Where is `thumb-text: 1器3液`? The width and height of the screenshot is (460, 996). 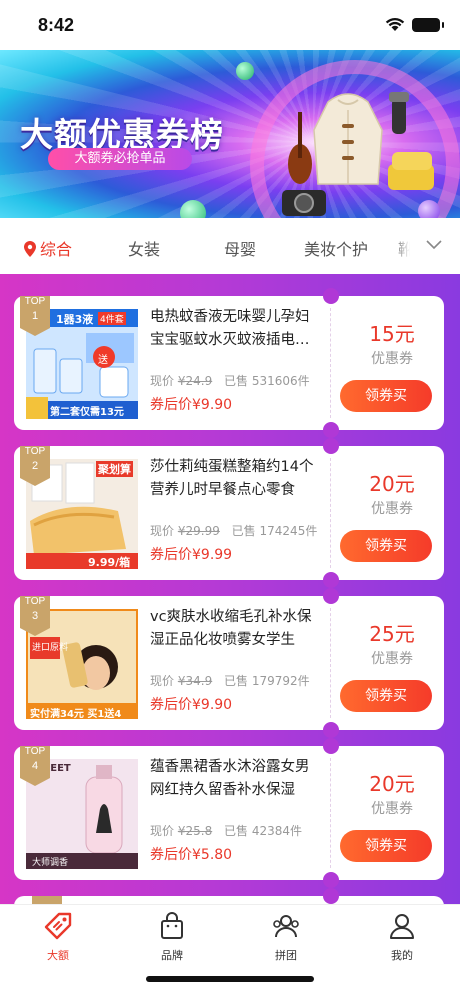 thumb-text: 1器3液 is located at coordinates (75, 319).